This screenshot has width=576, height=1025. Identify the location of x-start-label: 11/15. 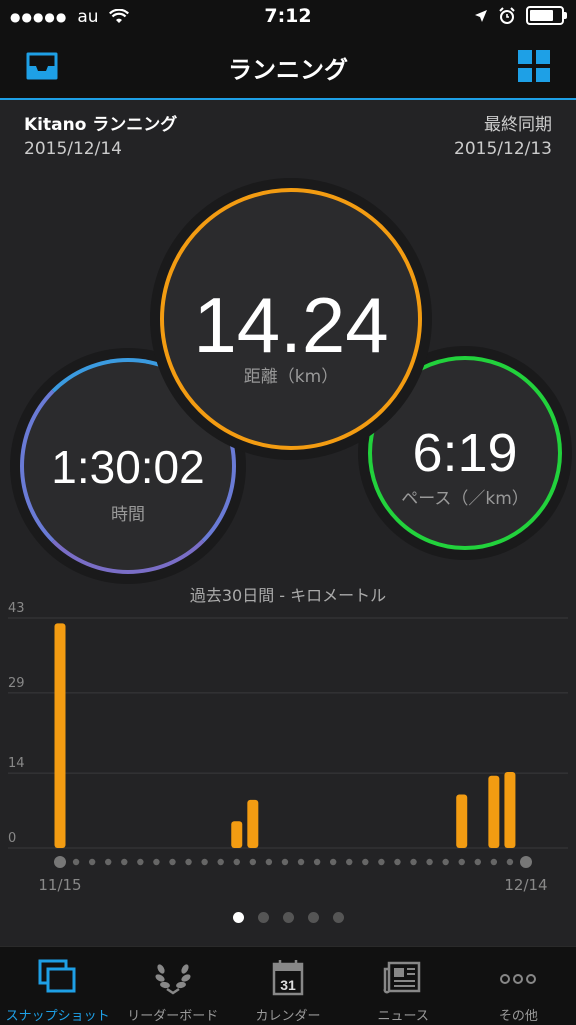
(59, 885).